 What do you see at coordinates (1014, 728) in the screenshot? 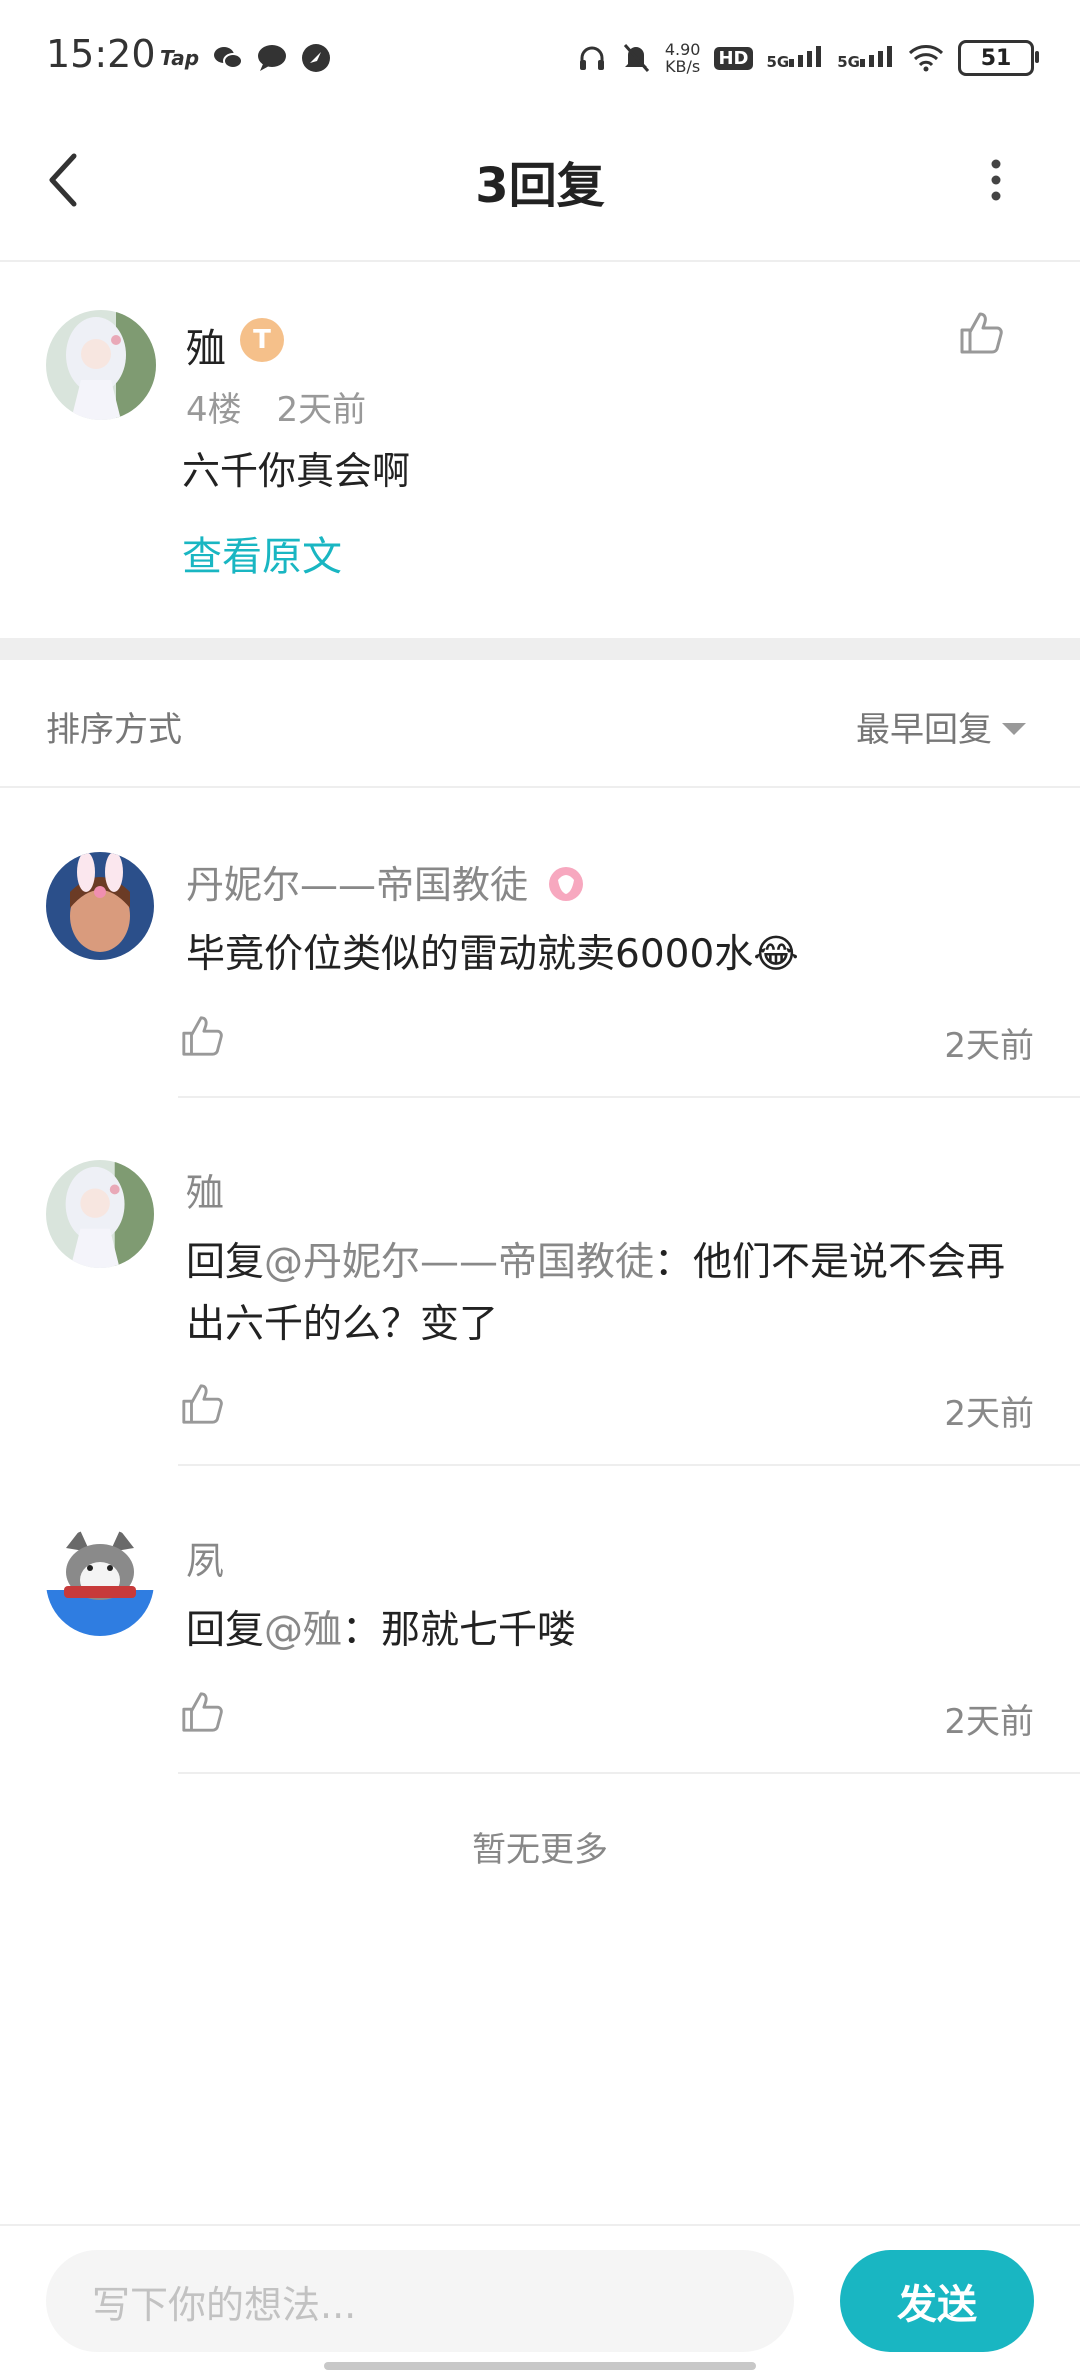
I see `caret-down-icon` at bounding box center [1014, 728].